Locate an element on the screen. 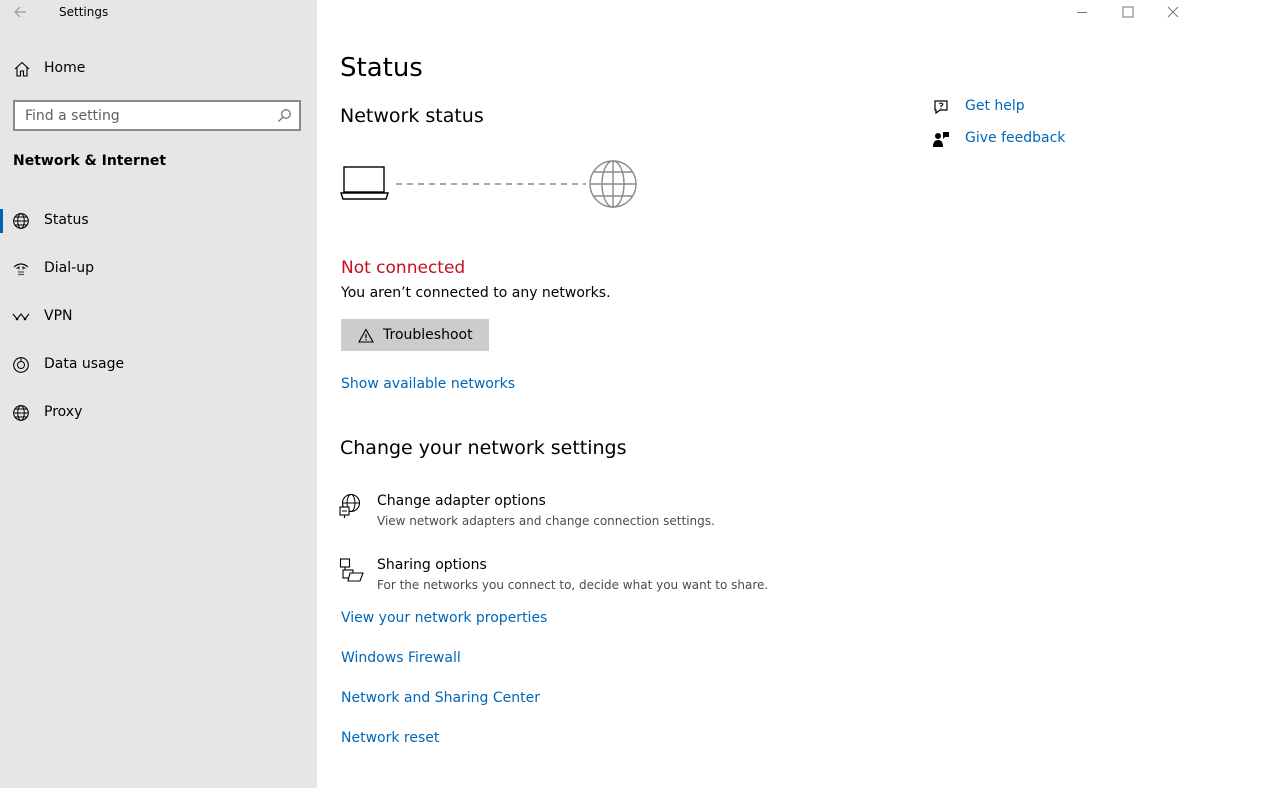 The image size is (1268, 788). option-title: Change adapter options is located at coordinates (461, 501).